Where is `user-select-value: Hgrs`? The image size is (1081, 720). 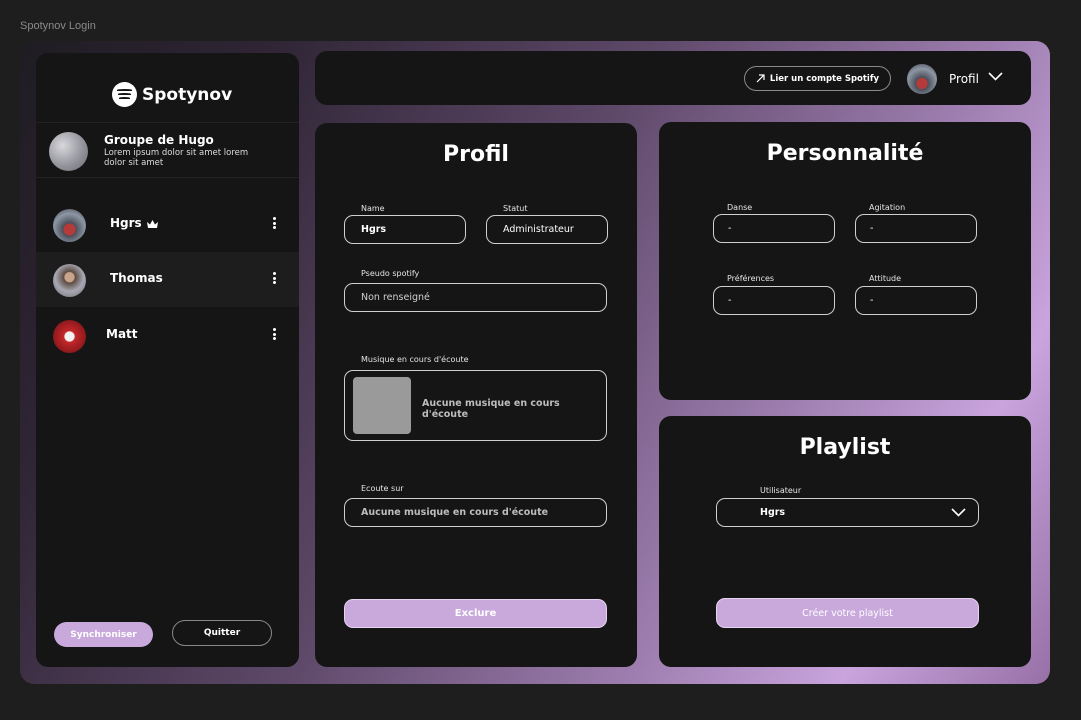 user-select-value: Hgrs is located at coordinates (773, 512).